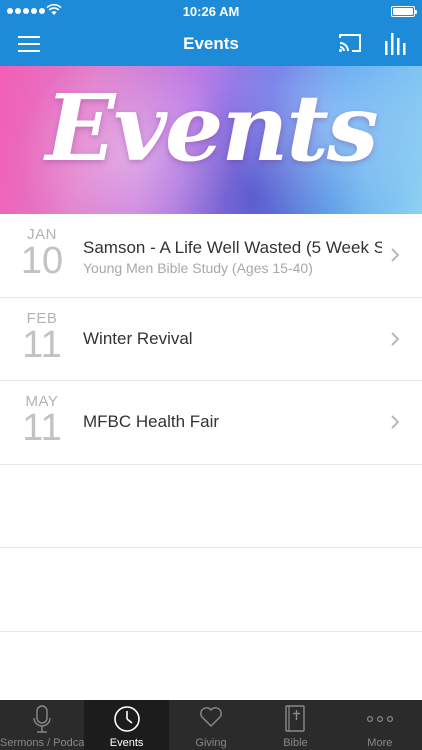  Describe the element at coordinates (295, 743) in the screenshot. I see `tab-label: Bible` at that location.